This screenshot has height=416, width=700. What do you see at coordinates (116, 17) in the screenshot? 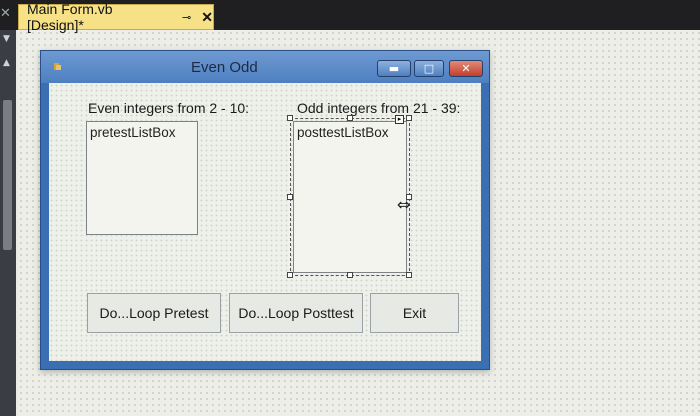
I see `tab-main-form-design: Main Form.vb [Design]* ⊸ ✕` at bounding box center [116, 17].